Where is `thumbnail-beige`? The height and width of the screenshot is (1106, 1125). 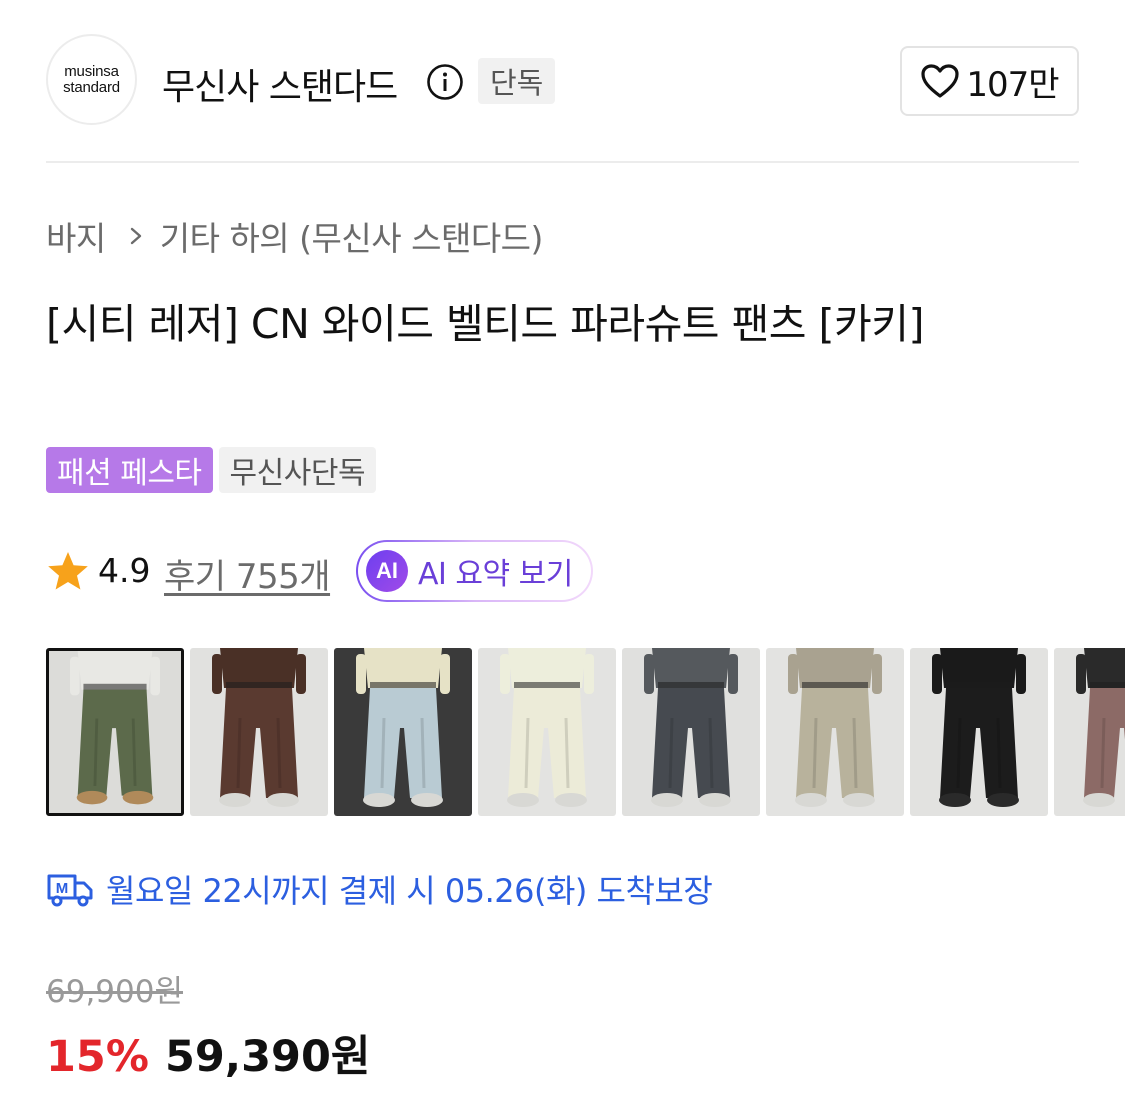 thumbnail-beige is located at coordinates (835, 732).